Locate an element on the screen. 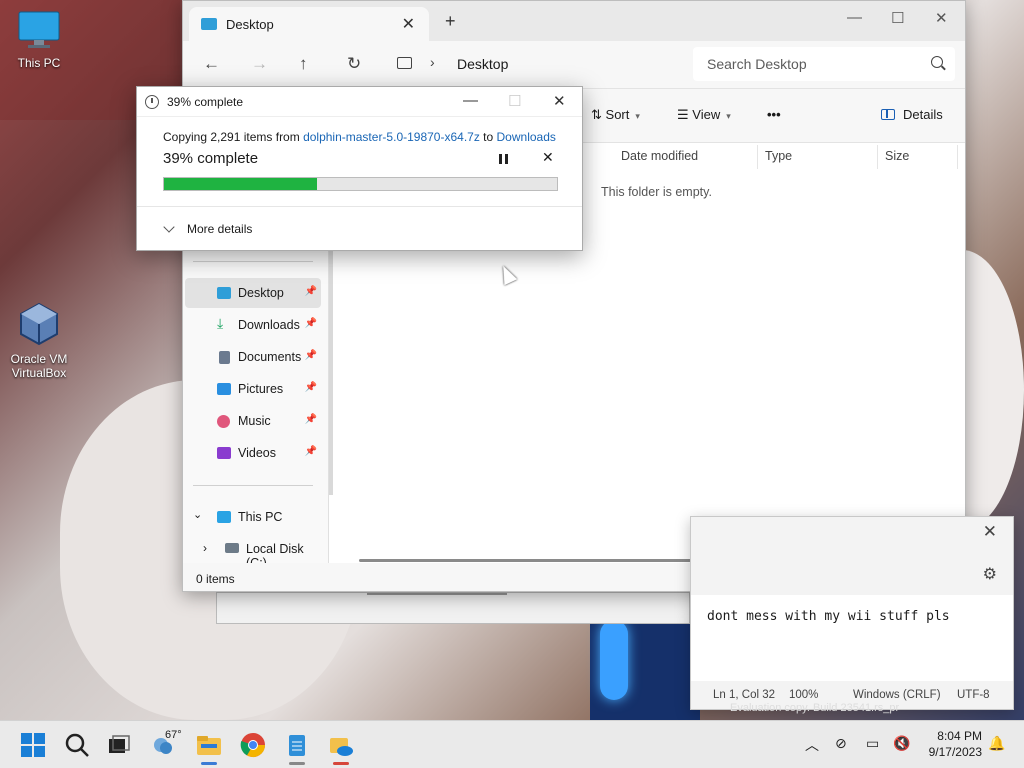 Image resolution: width=1024 pixels, height=768 pixels. videos-icon is located at coordinates (224, 453).